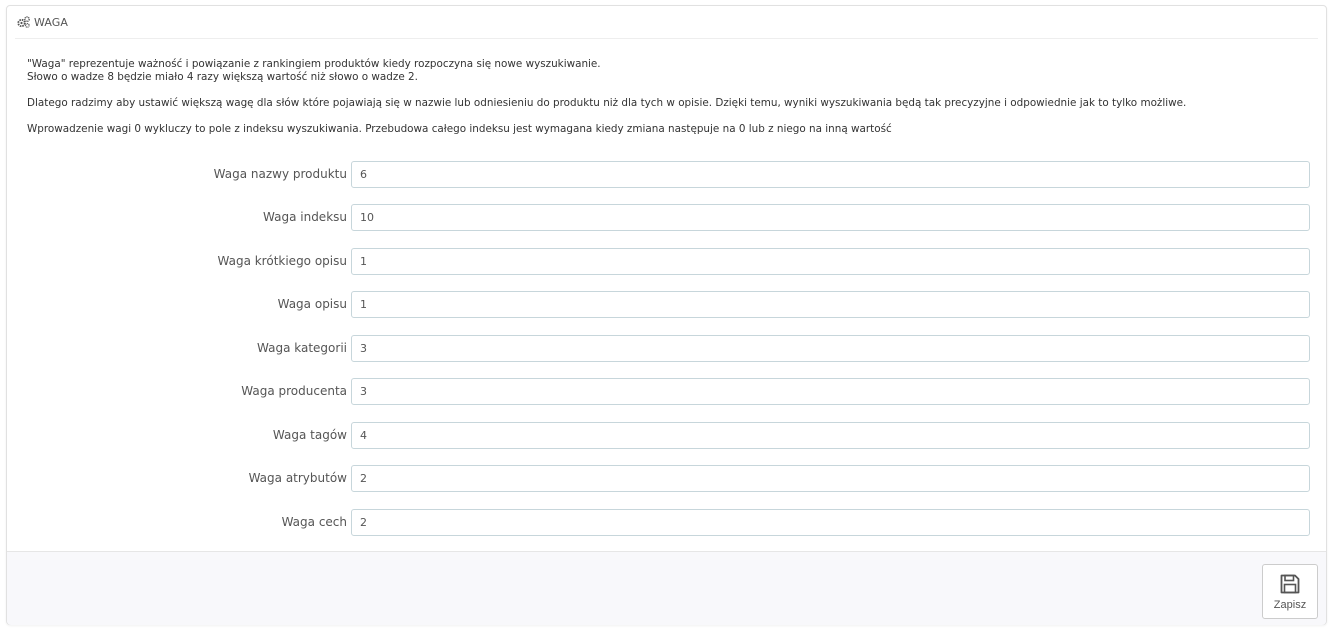  Describe the element at coordinates (830, 478) in the screenshot. I see `attributes-weight-input` at that location.